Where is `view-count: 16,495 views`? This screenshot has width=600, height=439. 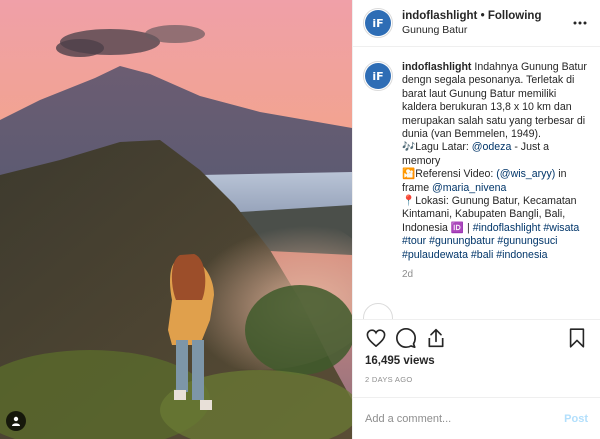
view-count: 16,495 views is located at coordinates (476, 363).